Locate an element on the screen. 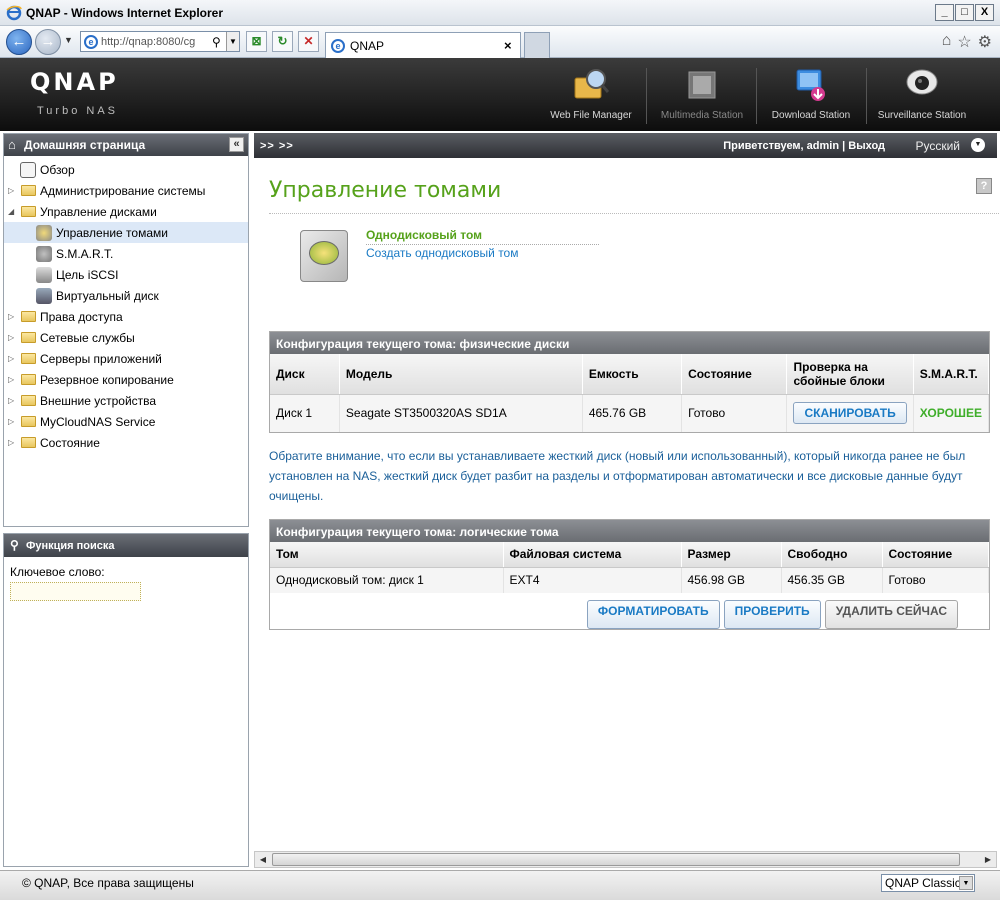 This screenshot has width=1000, height=900. sidebar-item-overview: Обзор is located at coordinates (126, 169).